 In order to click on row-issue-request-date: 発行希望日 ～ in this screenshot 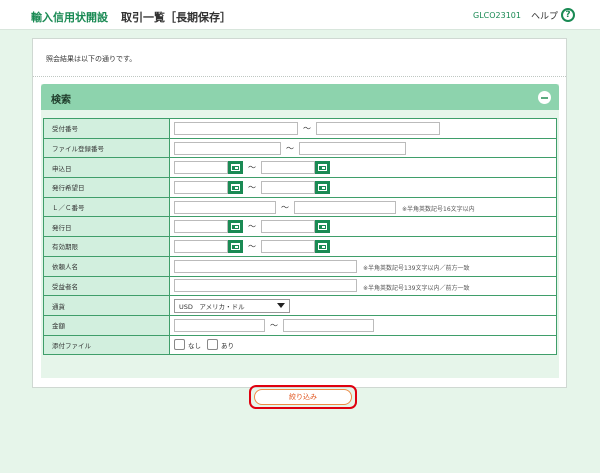, I will do `click(300, 187)`.